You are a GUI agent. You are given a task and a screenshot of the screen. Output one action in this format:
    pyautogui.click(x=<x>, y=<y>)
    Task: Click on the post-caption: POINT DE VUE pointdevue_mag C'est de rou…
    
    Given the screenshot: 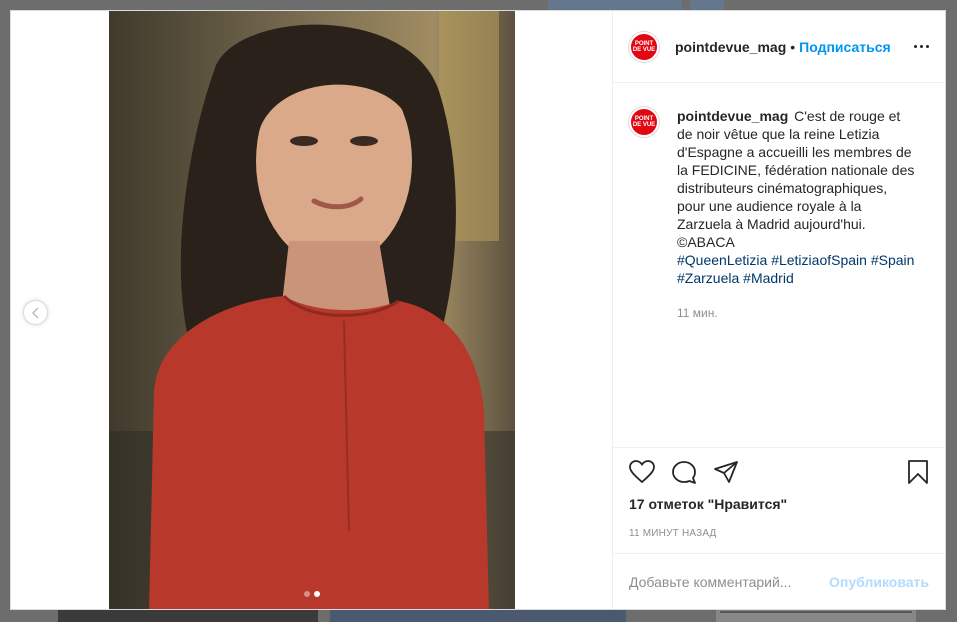 What is the action you would take?
    pyautogui.click(x=779, y=210)
    